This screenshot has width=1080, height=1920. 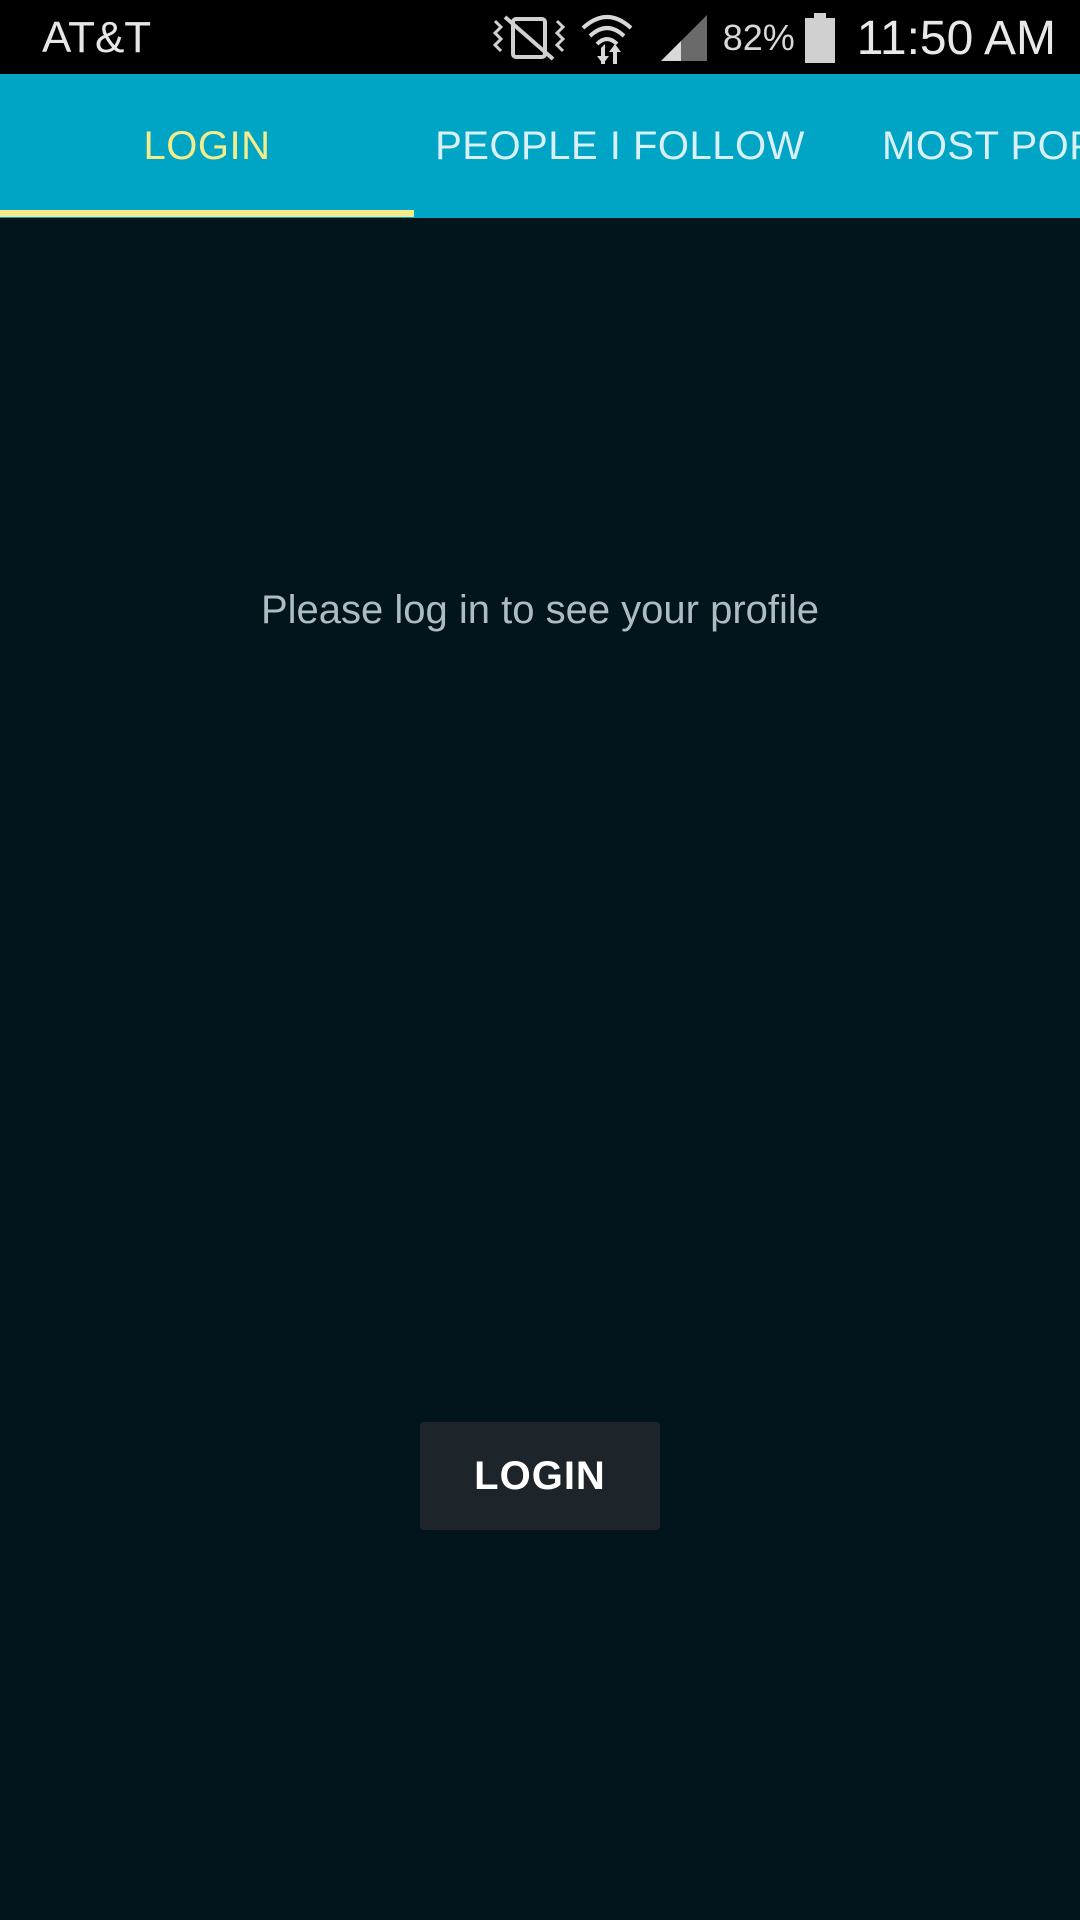 I want to click on tab-selected-indicator, so click(x=207, y=213).